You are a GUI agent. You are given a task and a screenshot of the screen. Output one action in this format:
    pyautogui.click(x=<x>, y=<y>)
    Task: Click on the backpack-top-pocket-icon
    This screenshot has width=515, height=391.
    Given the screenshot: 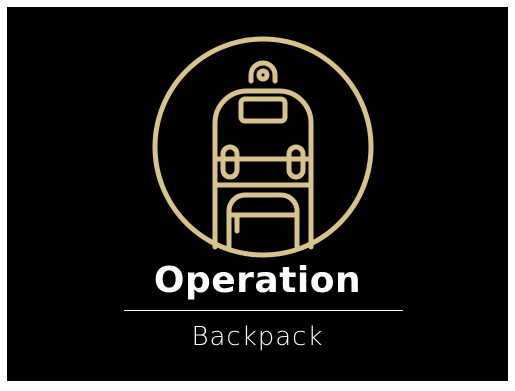 What is the action you would take?
    pyautogui.click(x=263, y=110)
    